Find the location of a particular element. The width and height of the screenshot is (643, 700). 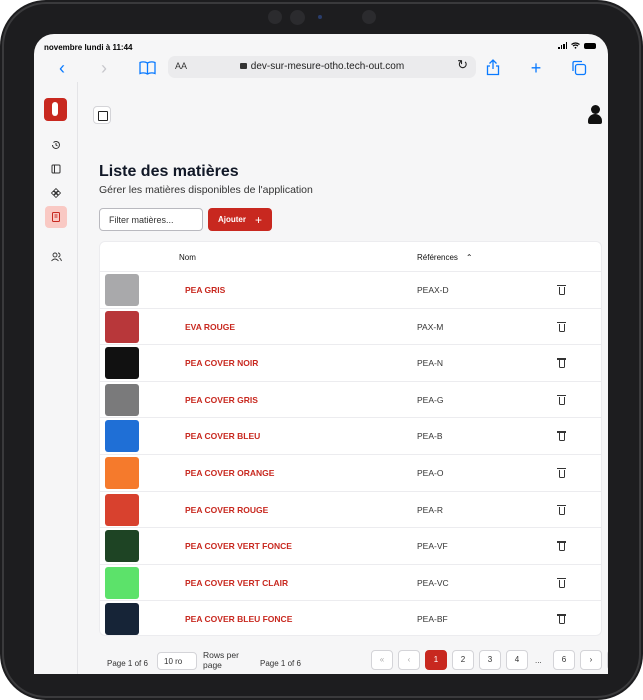

url-text: dev-sur-mesure-otho.tech-out.com is located at coordinates (327, 66).